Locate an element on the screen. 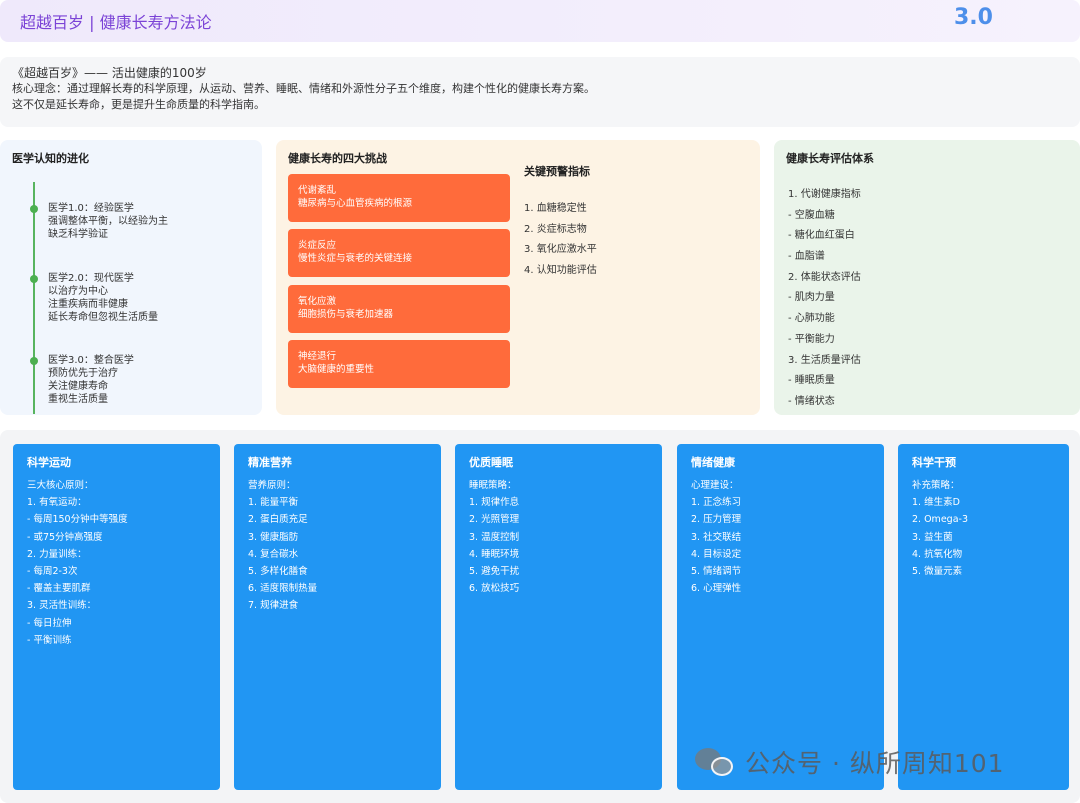  pillar-line: 补充策略： is located at coordinates (936, 485).